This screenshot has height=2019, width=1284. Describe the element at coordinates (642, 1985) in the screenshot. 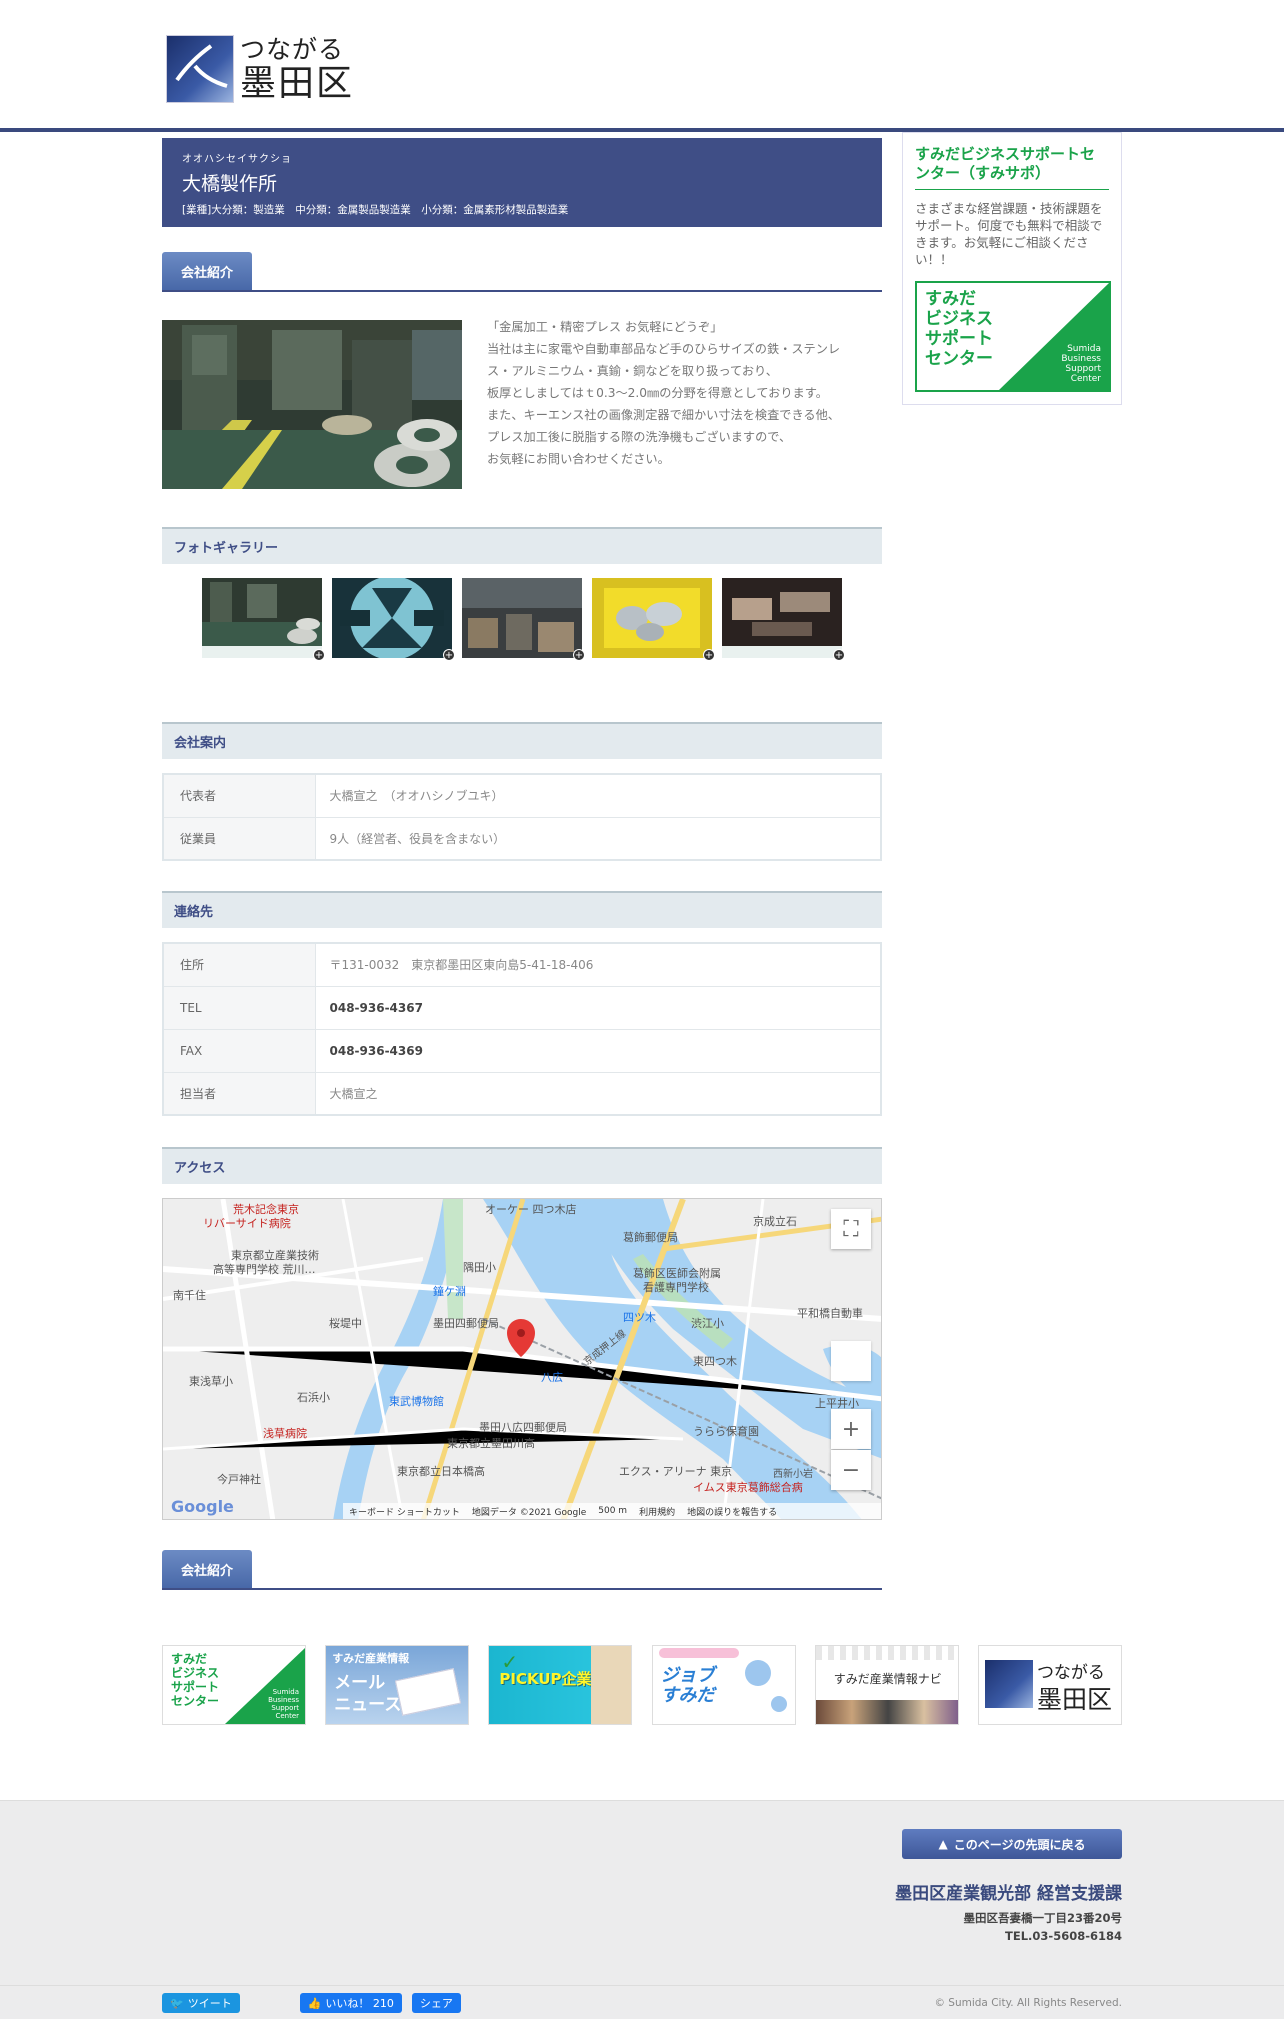

I see `footer-divider` at that location.